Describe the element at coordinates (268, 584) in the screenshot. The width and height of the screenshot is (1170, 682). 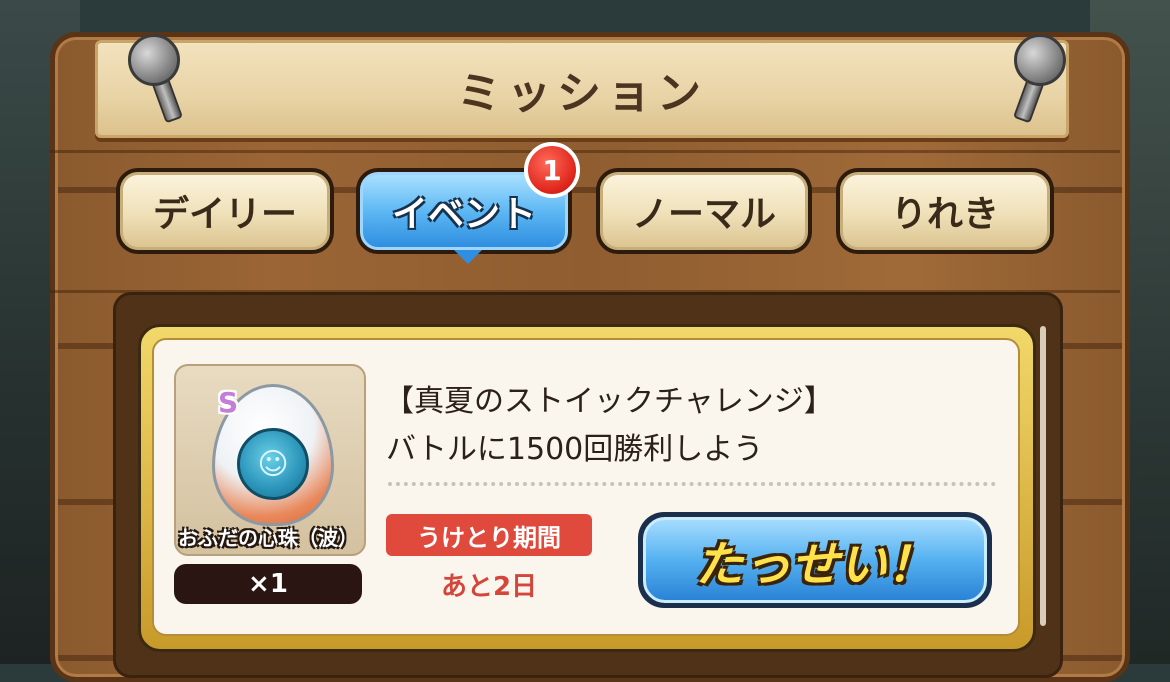
I see `reward-quantity: ×1` at that location.